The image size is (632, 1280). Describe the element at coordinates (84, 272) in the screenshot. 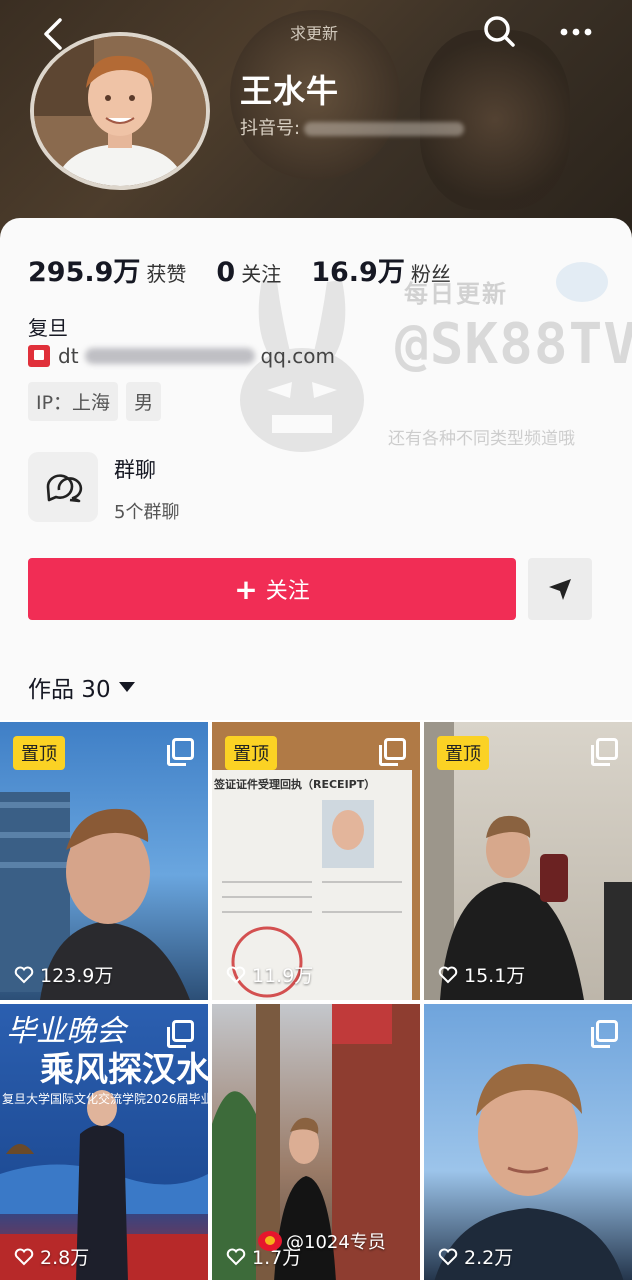

I see `likes-count: 295.9万` at that location.